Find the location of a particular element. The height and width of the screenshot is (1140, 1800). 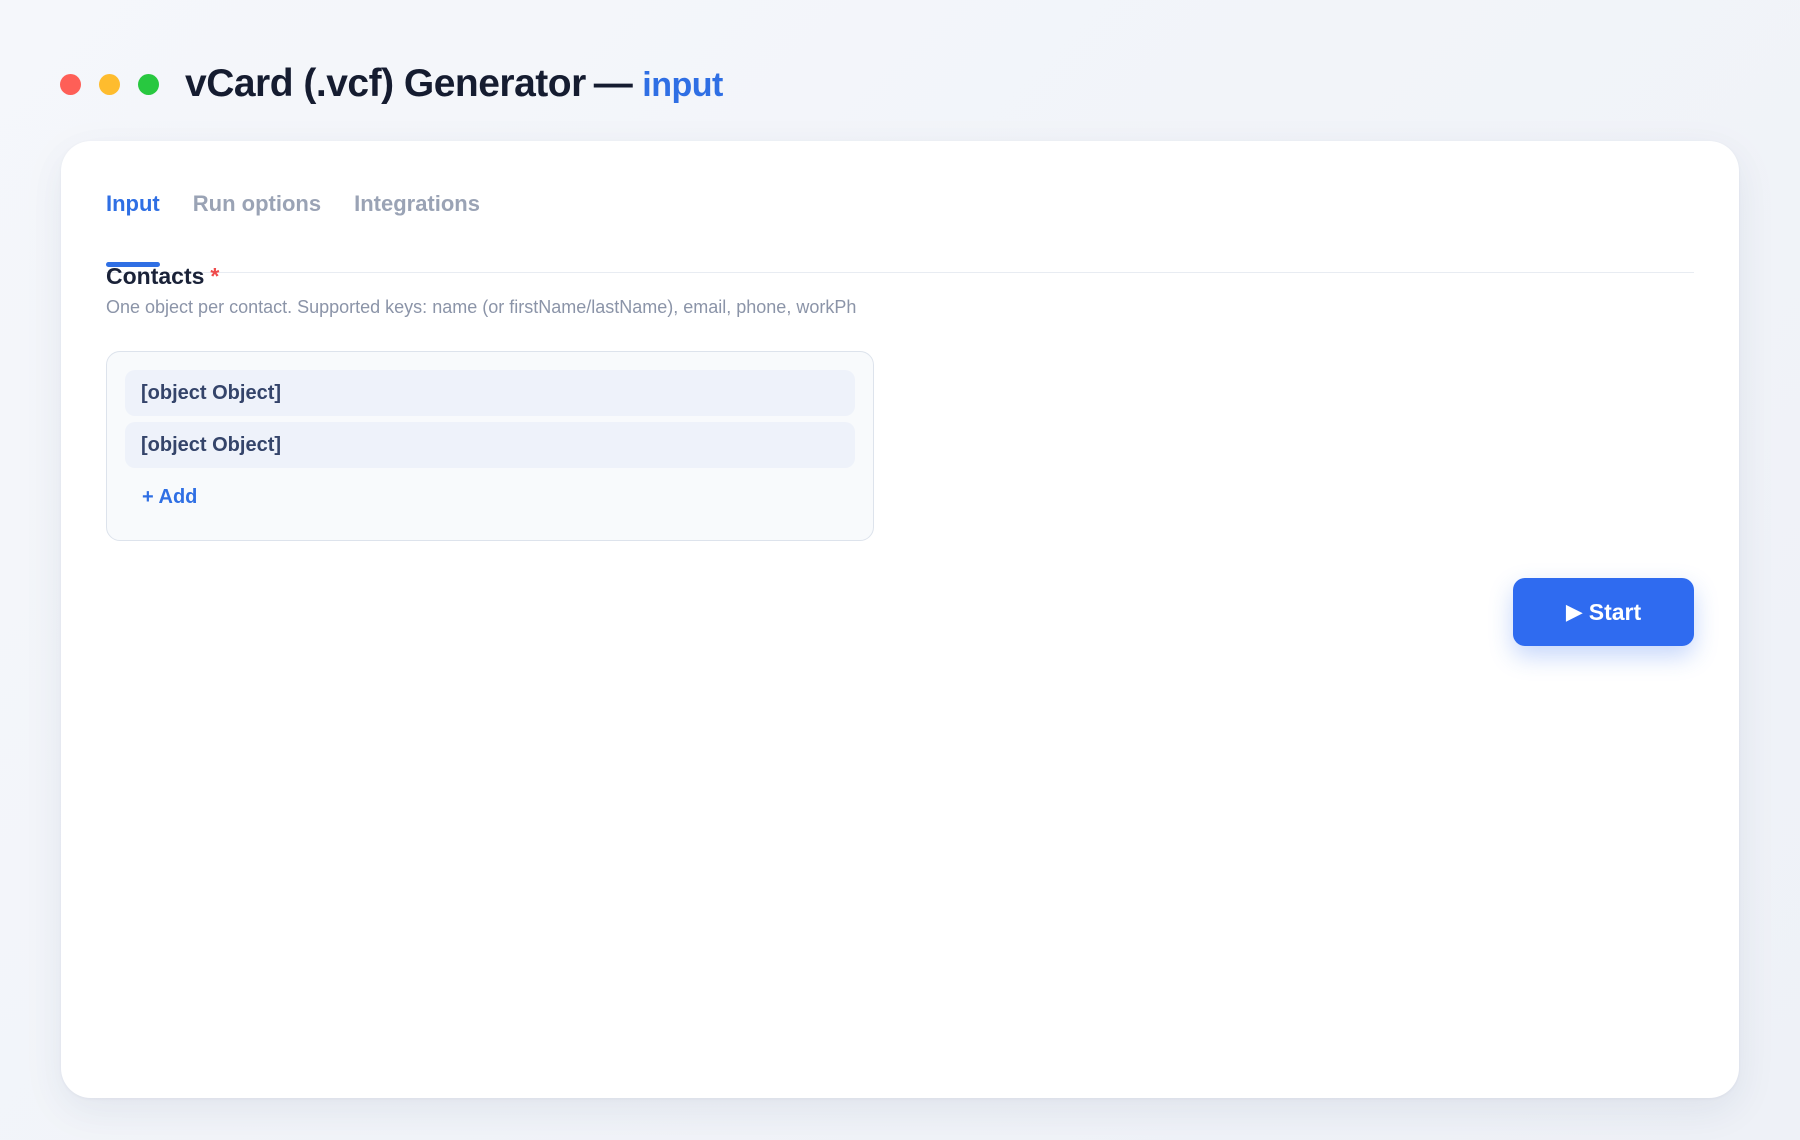

maximize-window-button is located at coordinates (148, 84).